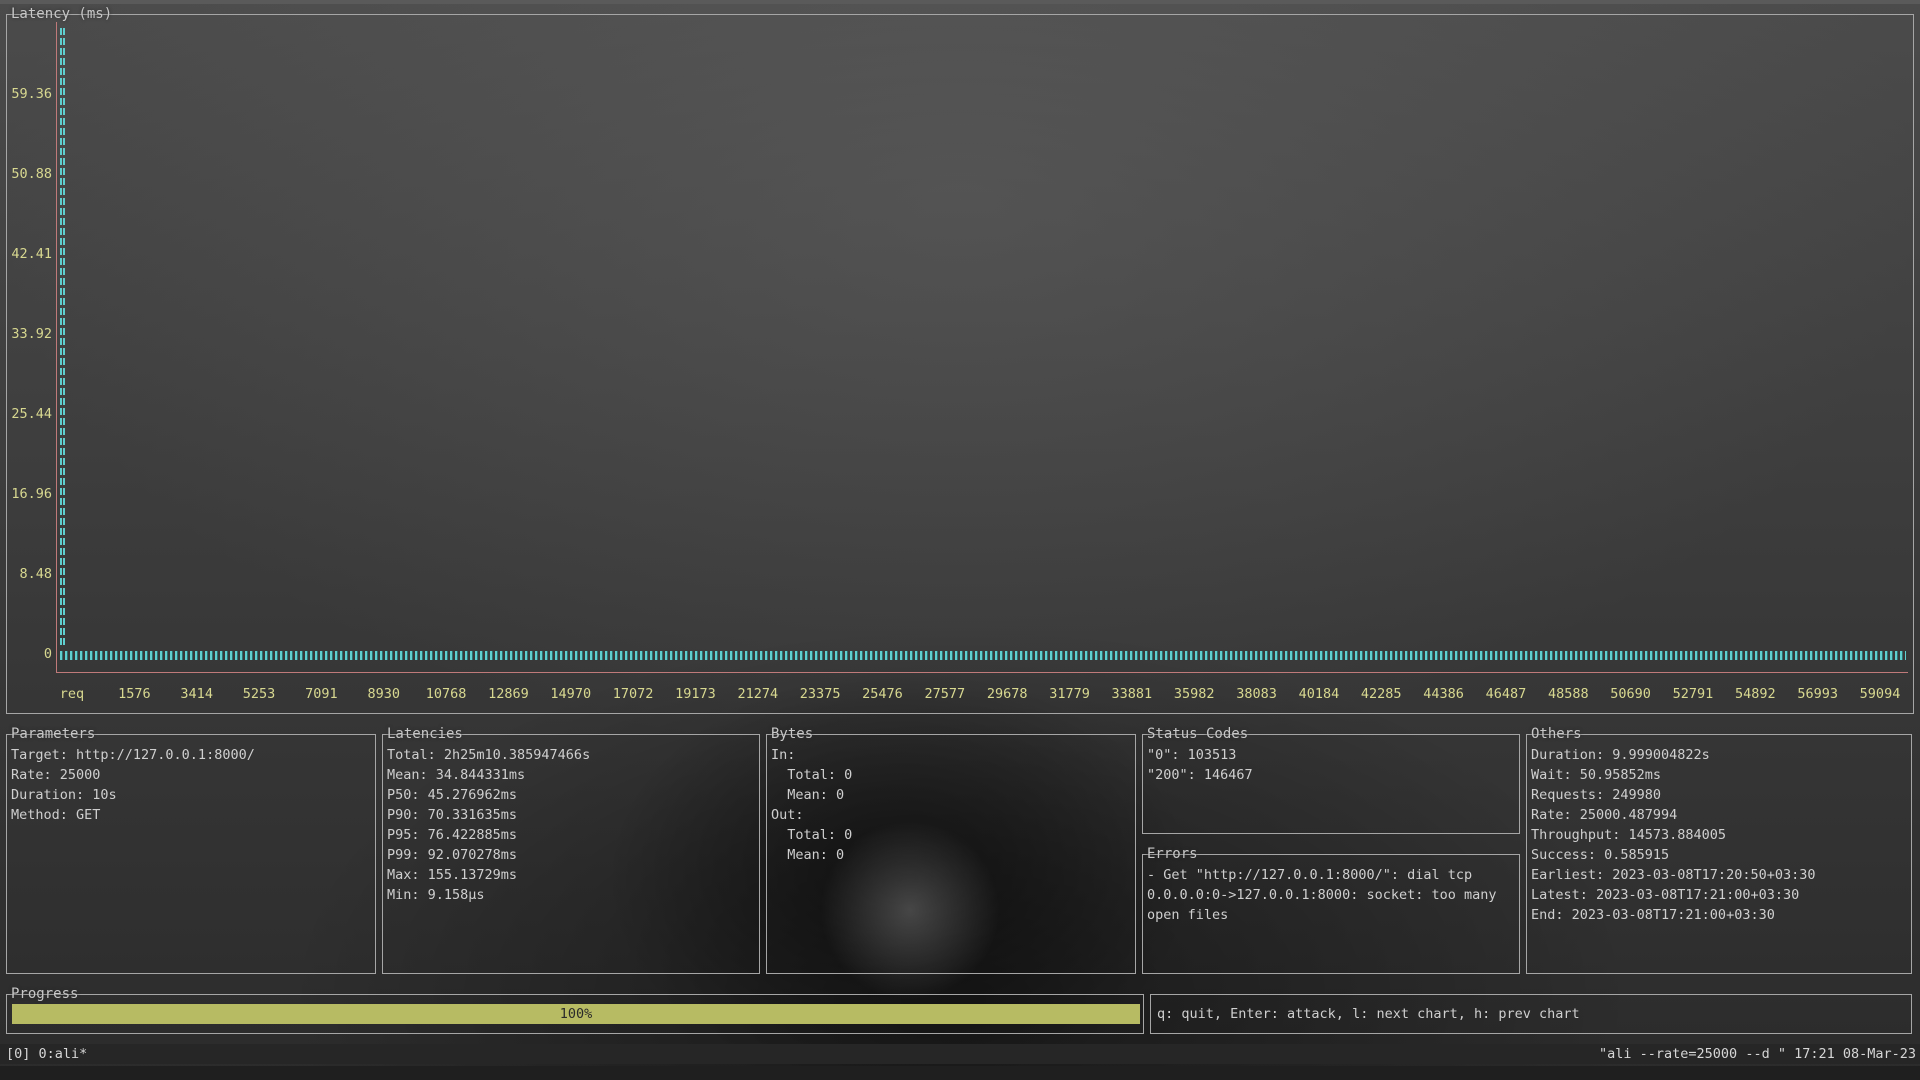 The width and height of the screenshot is (1920, 1080). I want to click on others-earliest: Earliest: 2023-03-08T17:20:50+03:30, so click(1673, 875).